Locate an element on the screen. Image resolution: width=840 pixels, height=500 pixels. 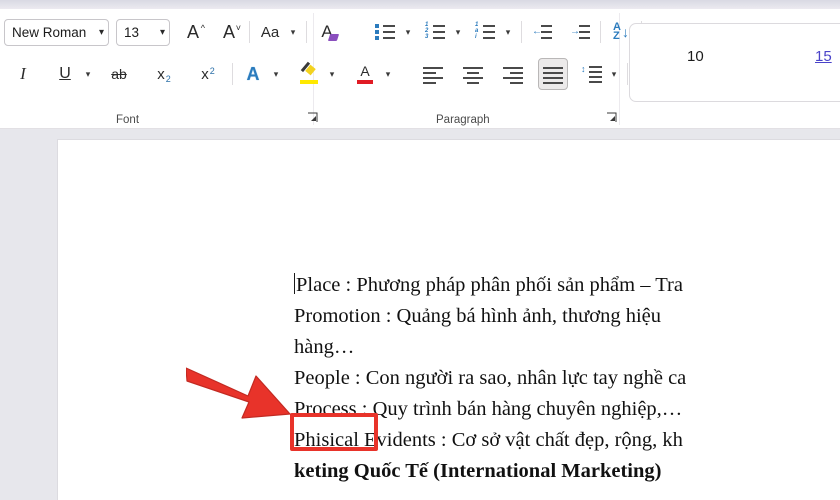
highlight-color-button is located at coordinates (309, 74).